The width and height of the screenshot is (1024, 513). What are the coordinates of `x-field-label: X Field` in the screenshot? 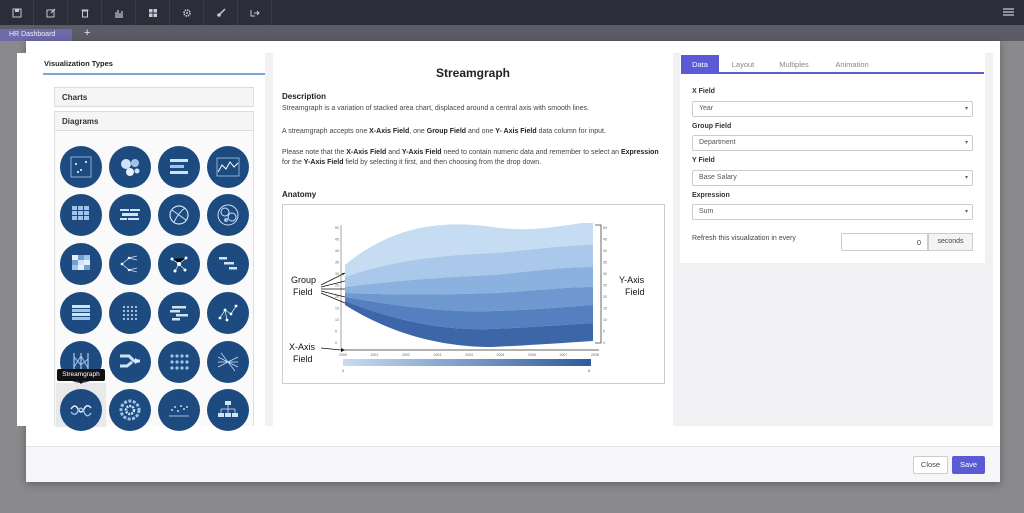 It's located at (703, 91).